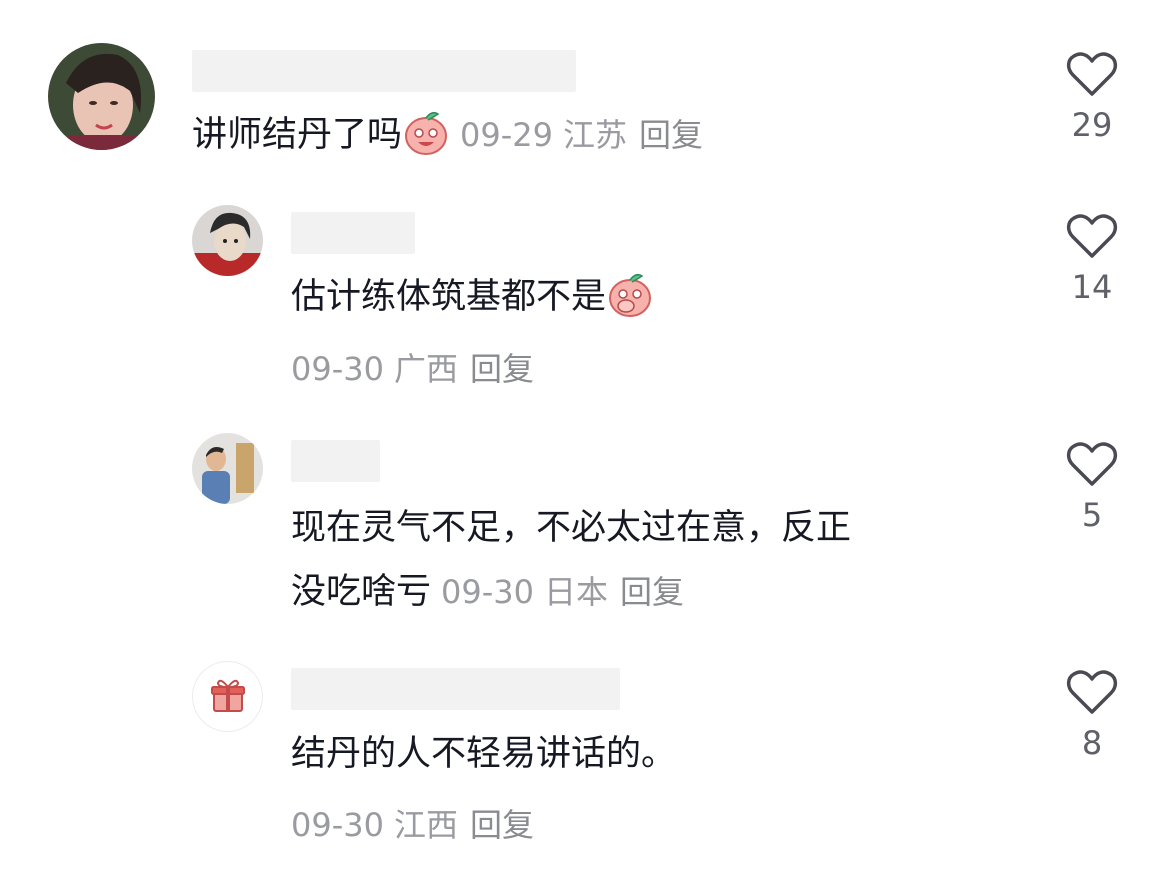 The image size is (1170, 870). I want to click on comment-body: 讲师结丹了吗, so click(297, 135).